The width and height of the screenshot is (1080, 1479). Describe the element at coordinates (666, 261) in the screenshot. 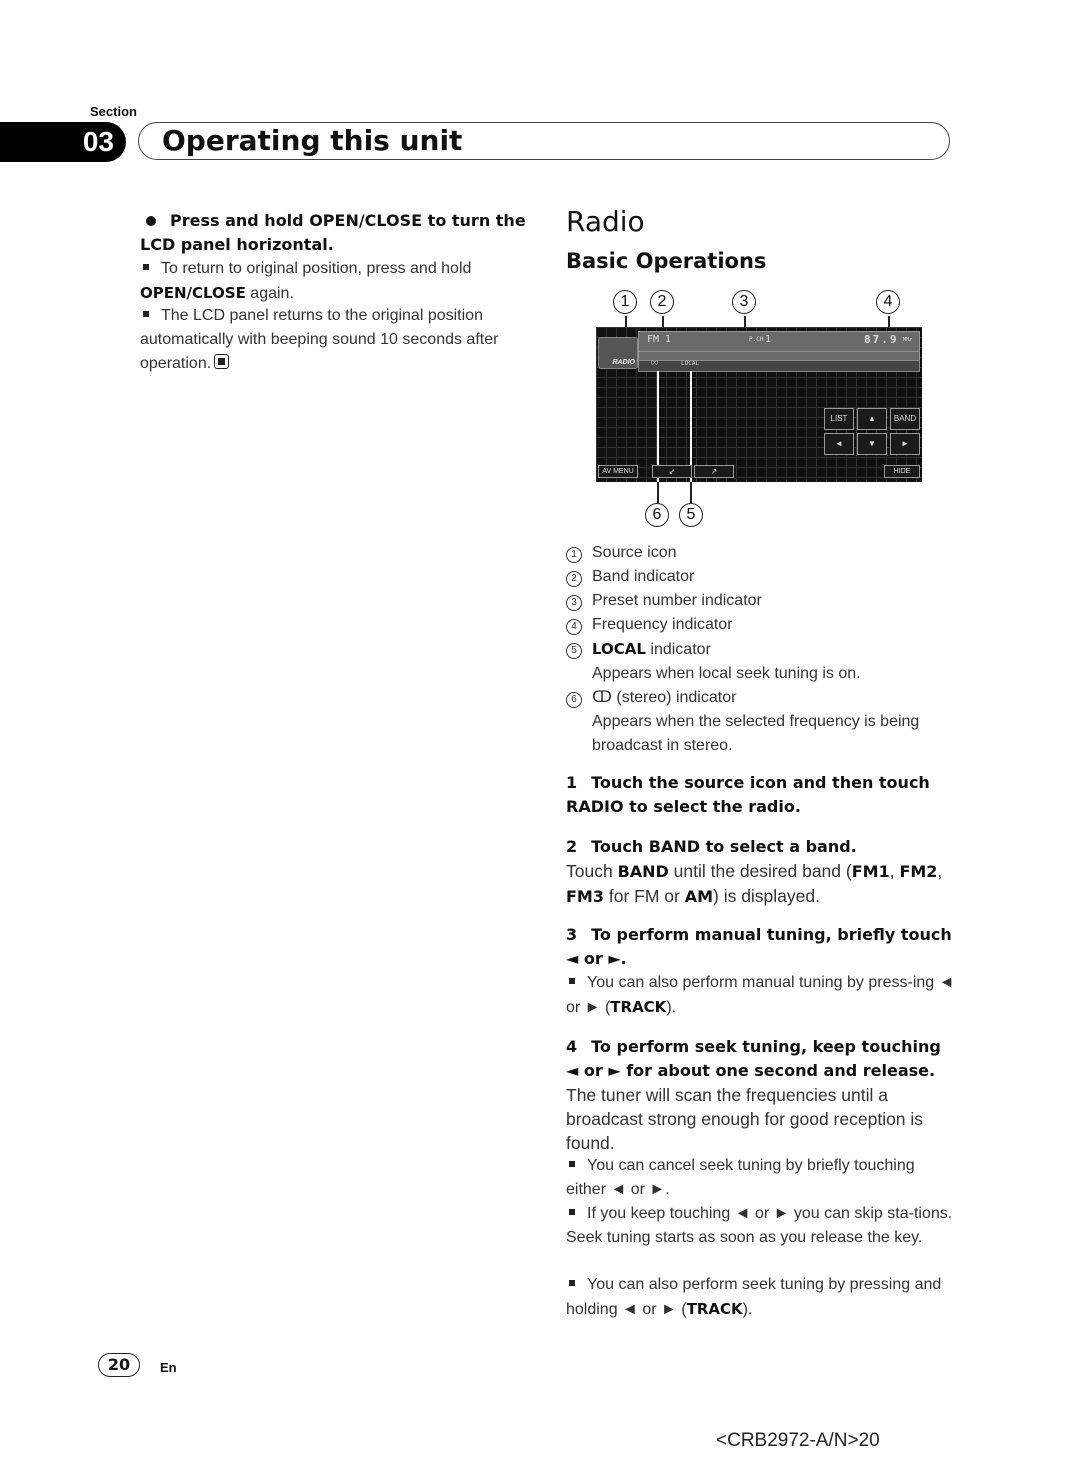

I see `basic-operations-heading: Basic Operations` at that location.